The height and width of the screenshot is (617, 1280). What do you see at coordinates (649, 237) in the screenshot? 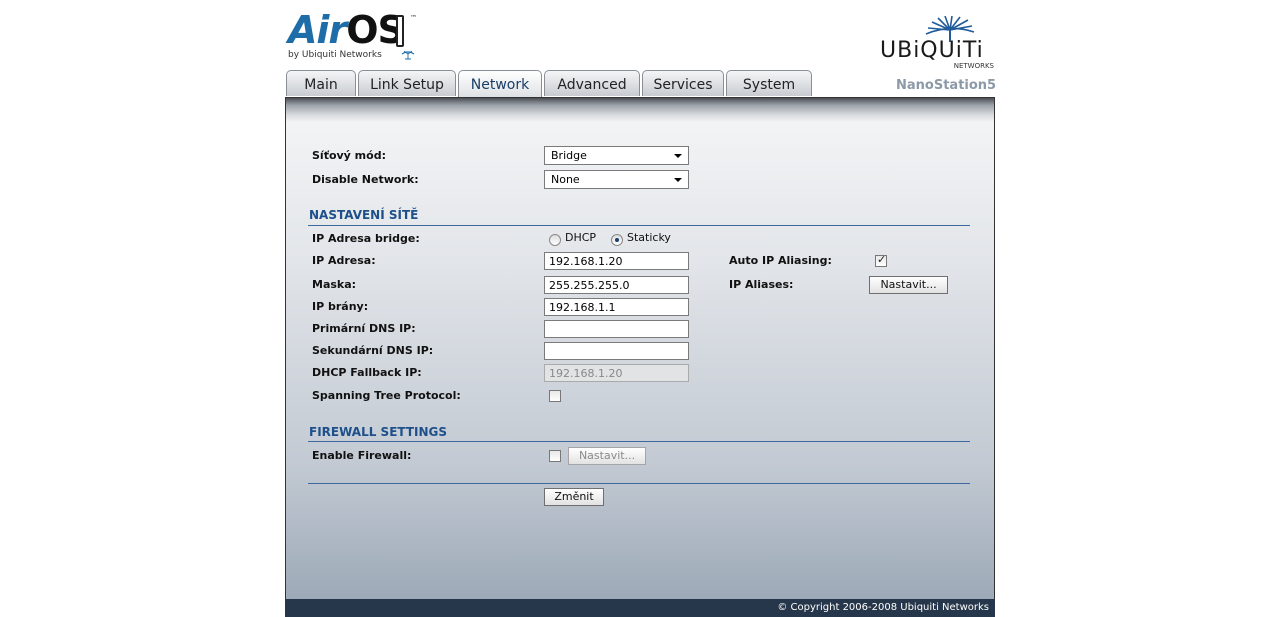
I see `static-radio-label: Staticky` at bounding box center [649, 237].